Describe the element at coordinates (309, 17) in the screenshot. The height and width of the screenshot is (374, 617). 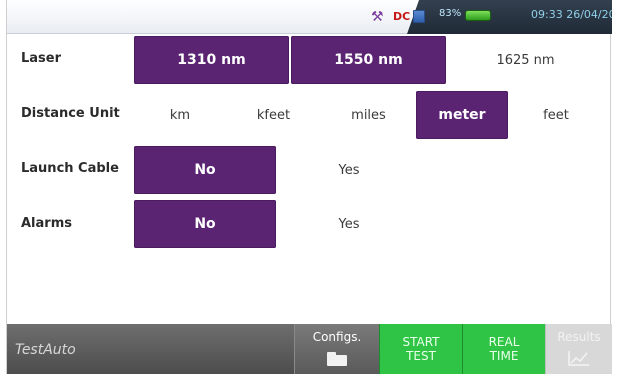
I see `status-bar: ⚒ DC 83% 09:33 26/04/202` at that location.